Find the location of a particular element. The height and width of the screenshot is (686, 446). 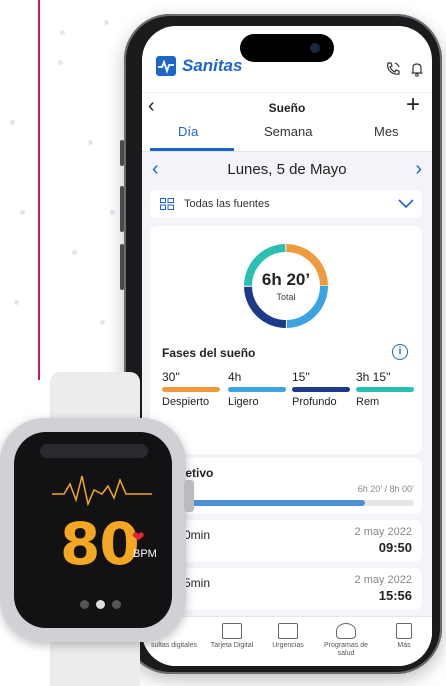

phase-despierto: 30'' Despierto is located at coordinates (191, 389).